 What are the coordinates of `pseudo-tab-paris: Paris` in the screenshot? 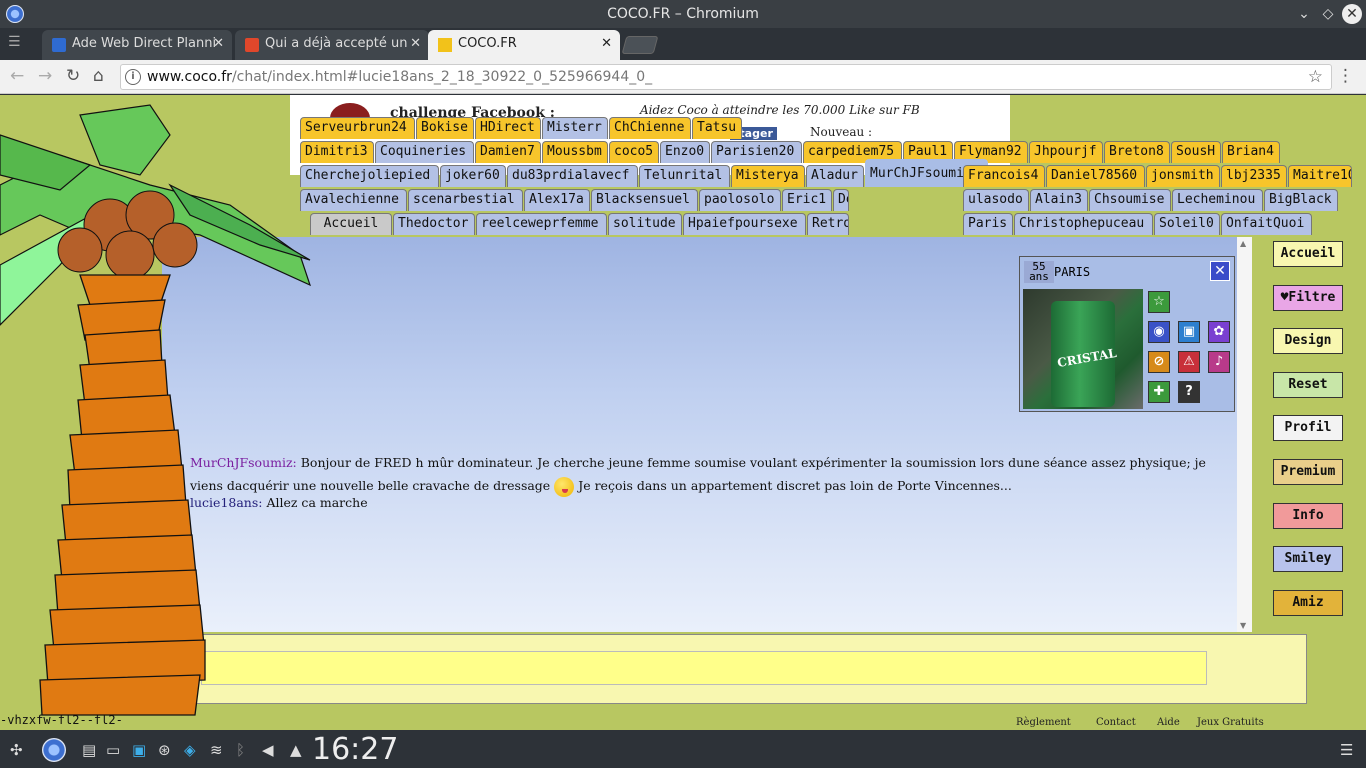 It's located at (988, 224).